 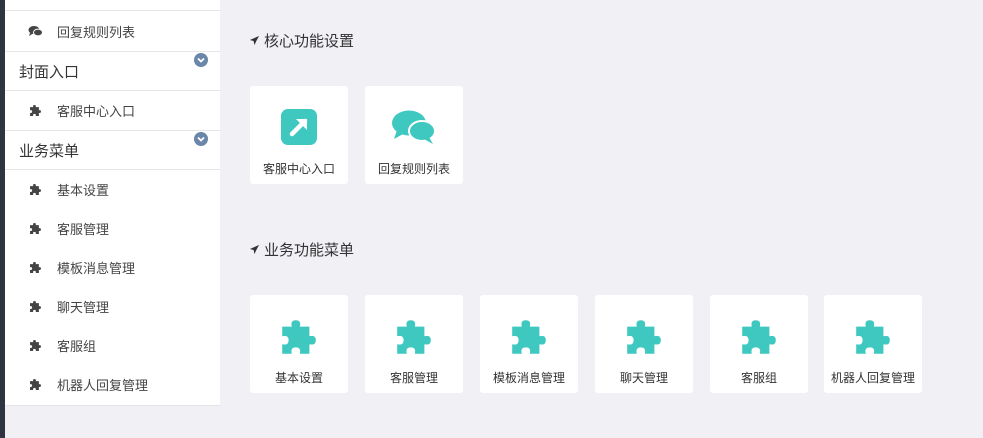 I want to click on tile-service-management: 客服管理, so click(x=414, y=344).